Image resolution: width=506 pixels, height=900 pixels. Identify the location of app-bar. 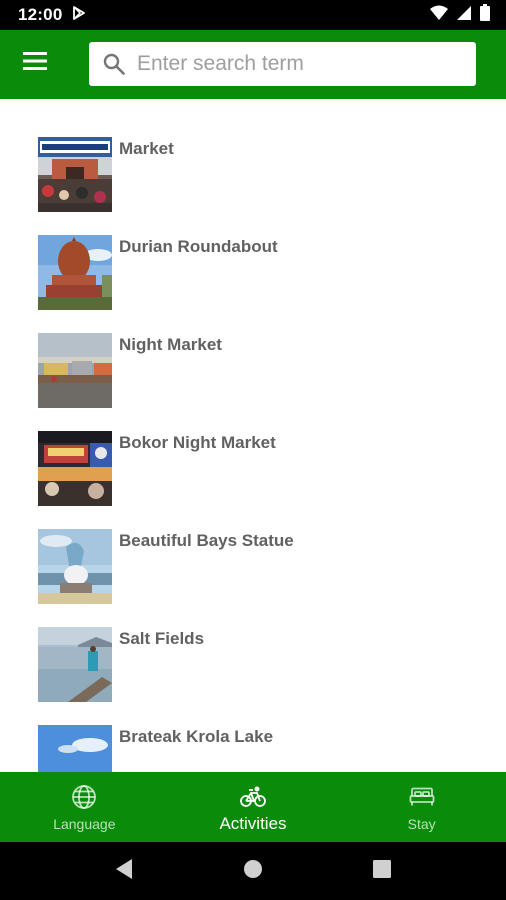
(253, 64).